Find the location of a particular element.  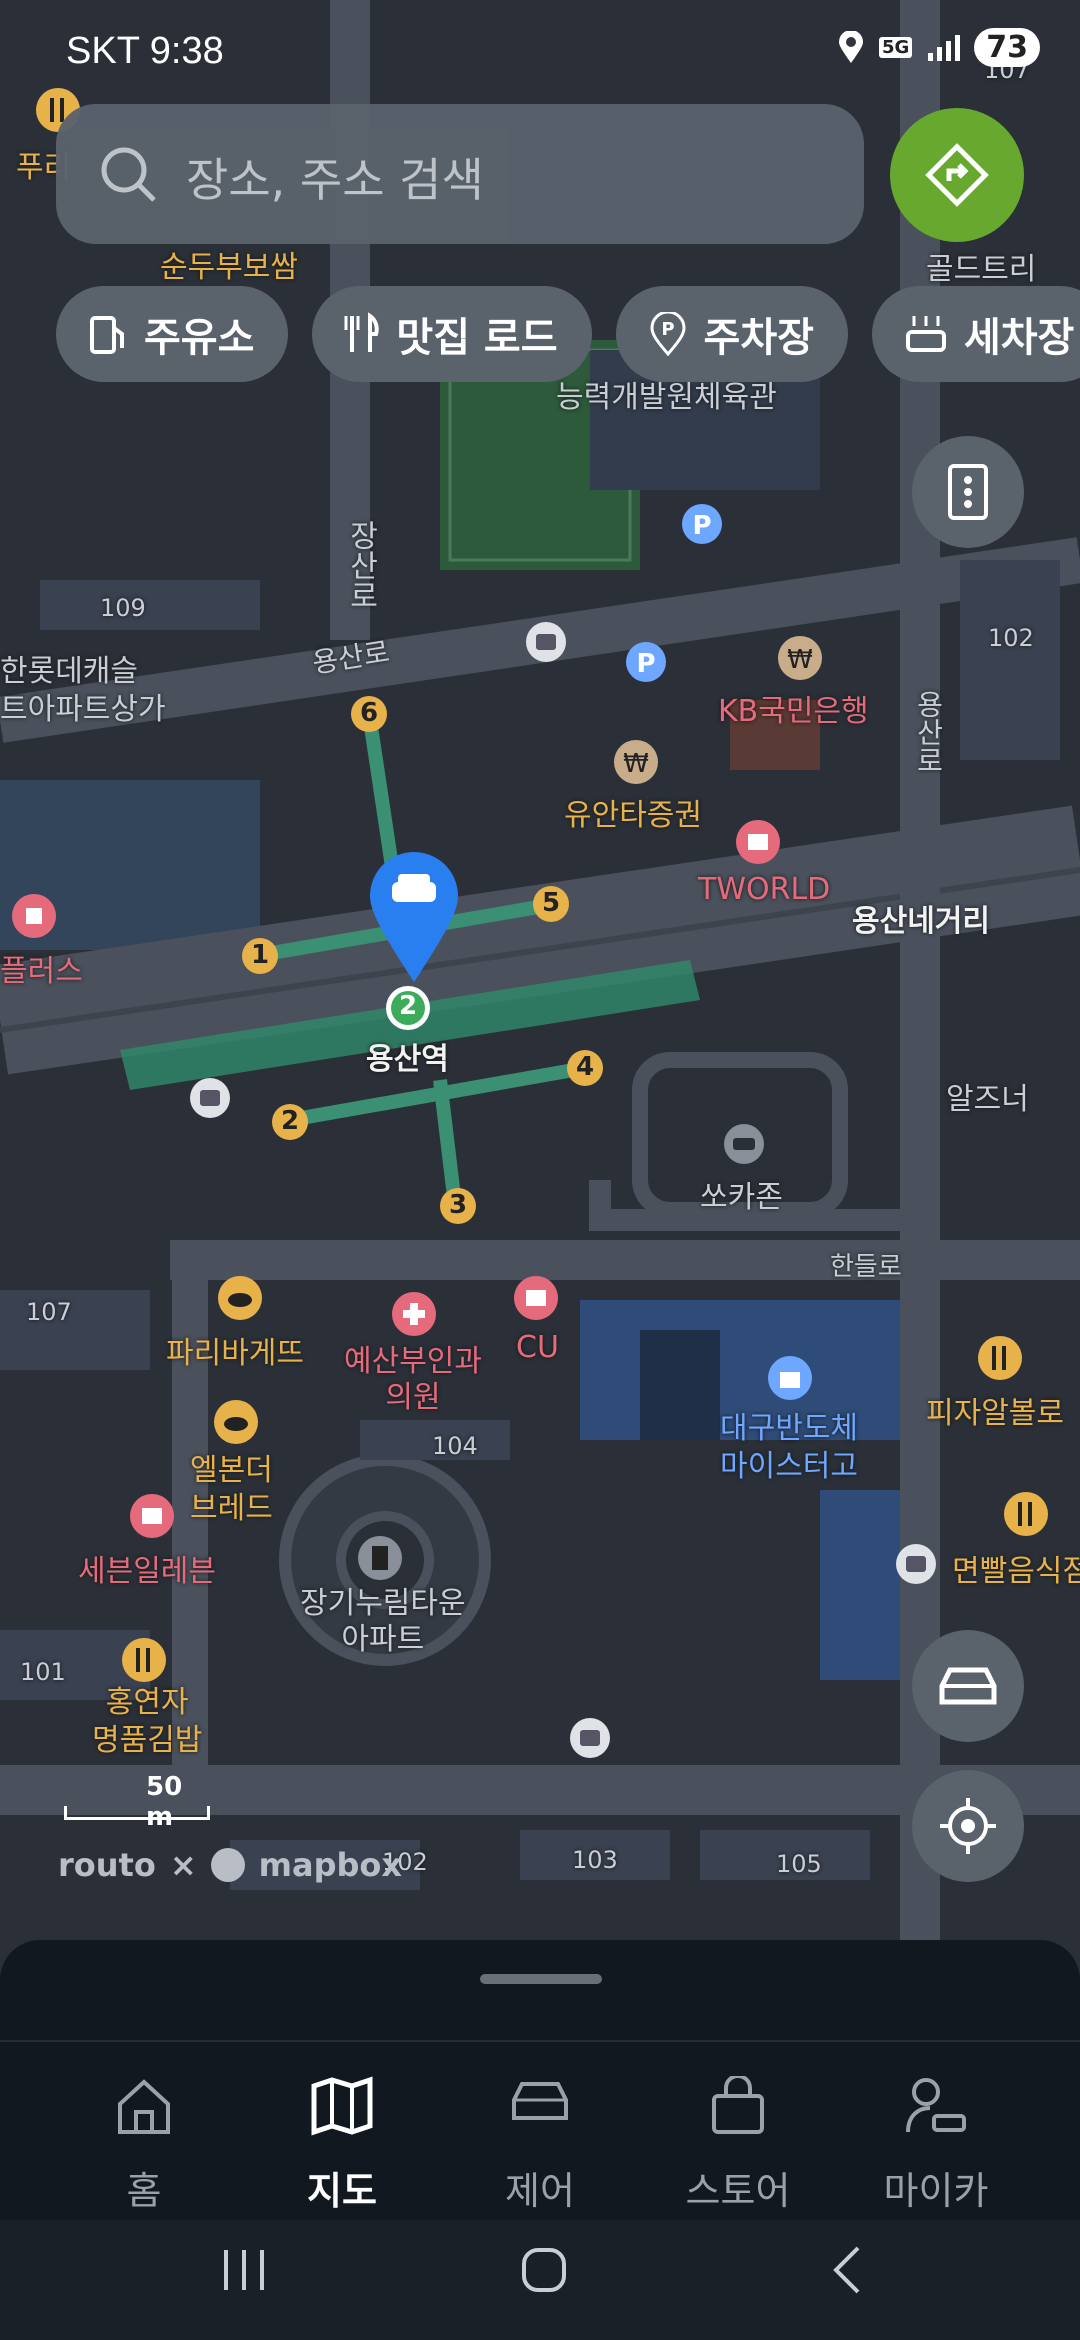

nav-map: 지도 is located at coordinates (342, 2145).